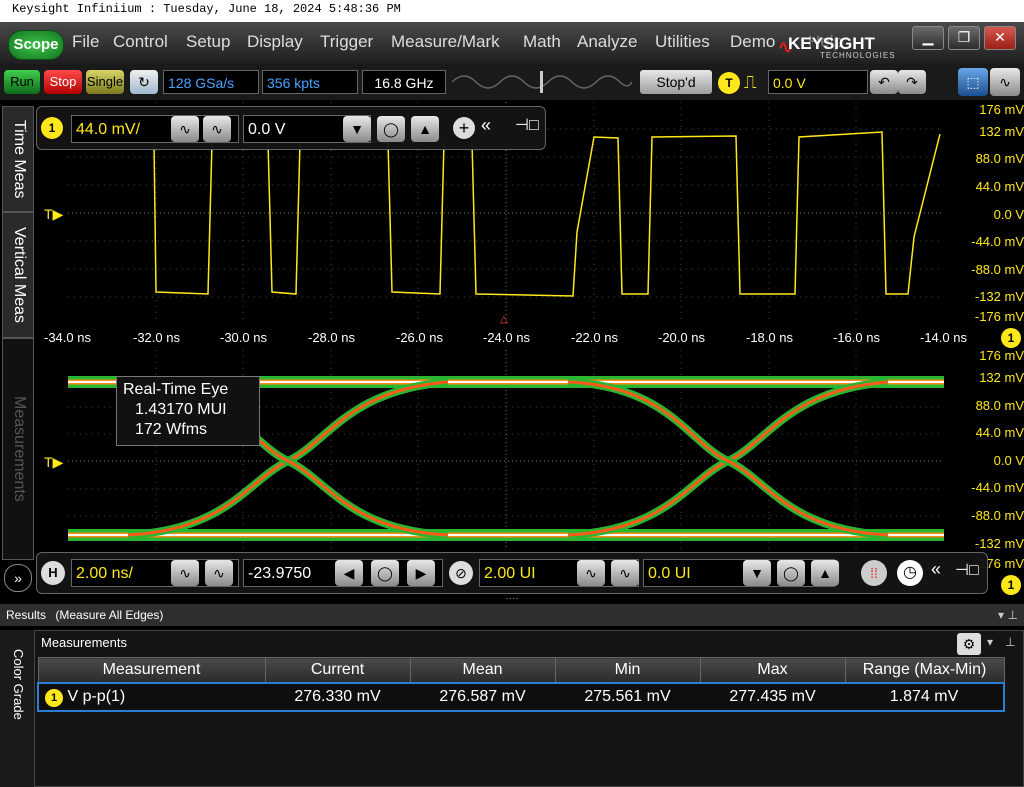  What do you see at coordinates (964, 38) in the screenshot?
I see `restore-button: ❐` at bounding box center [964, 38].